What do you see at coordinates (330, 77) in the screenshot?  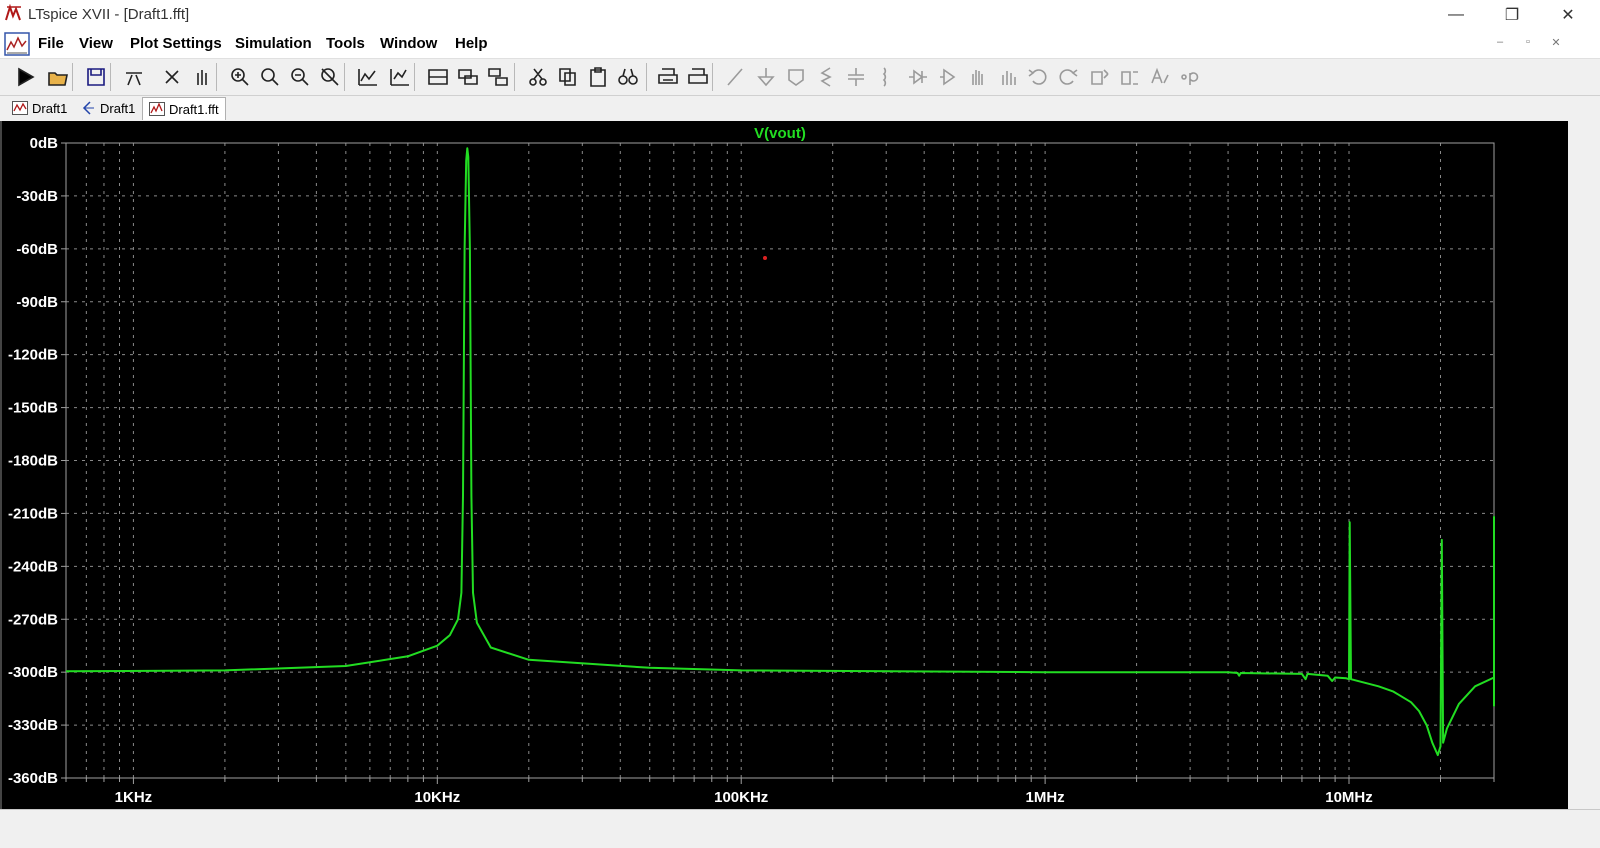 I see `zoom-cancel-icon` at bounding box center [330, 77].